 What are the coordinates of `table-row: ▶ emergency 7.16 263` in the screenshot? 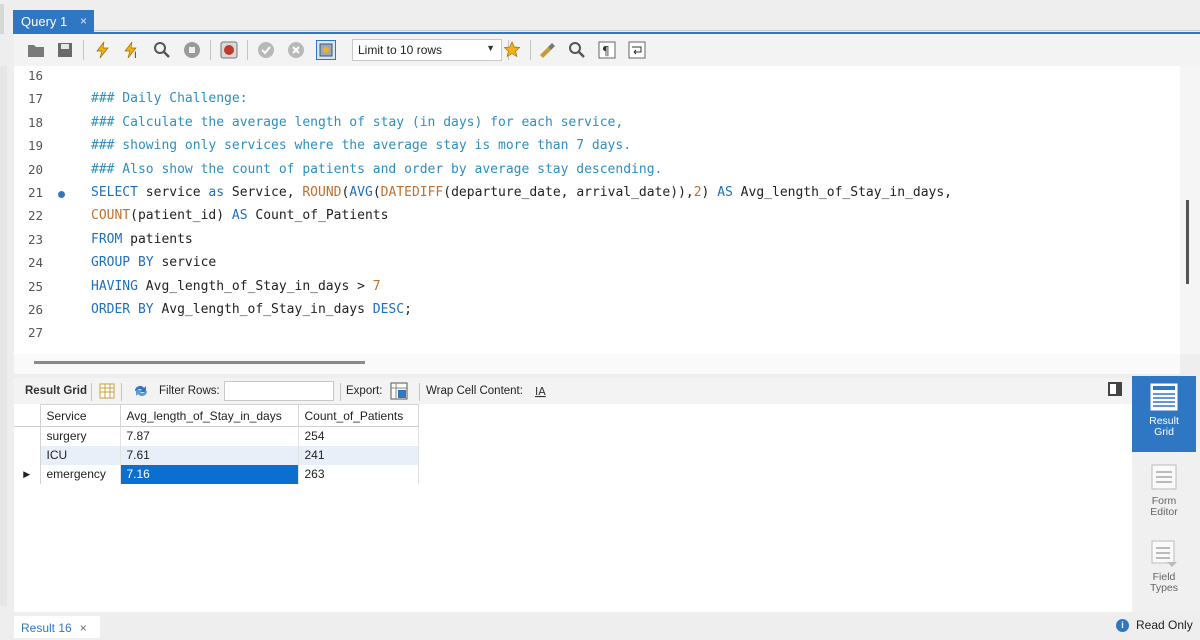 It's located at (216, 474).